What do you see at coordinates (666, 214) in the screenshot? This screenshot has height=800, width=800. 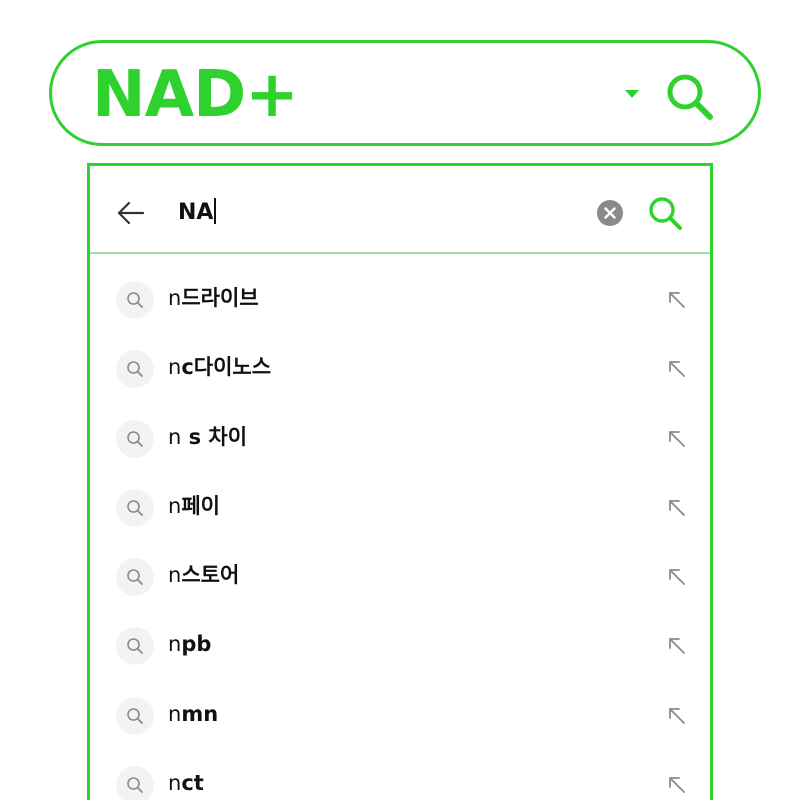 I see `search-submit-icon` at bounding box center [666, 214].